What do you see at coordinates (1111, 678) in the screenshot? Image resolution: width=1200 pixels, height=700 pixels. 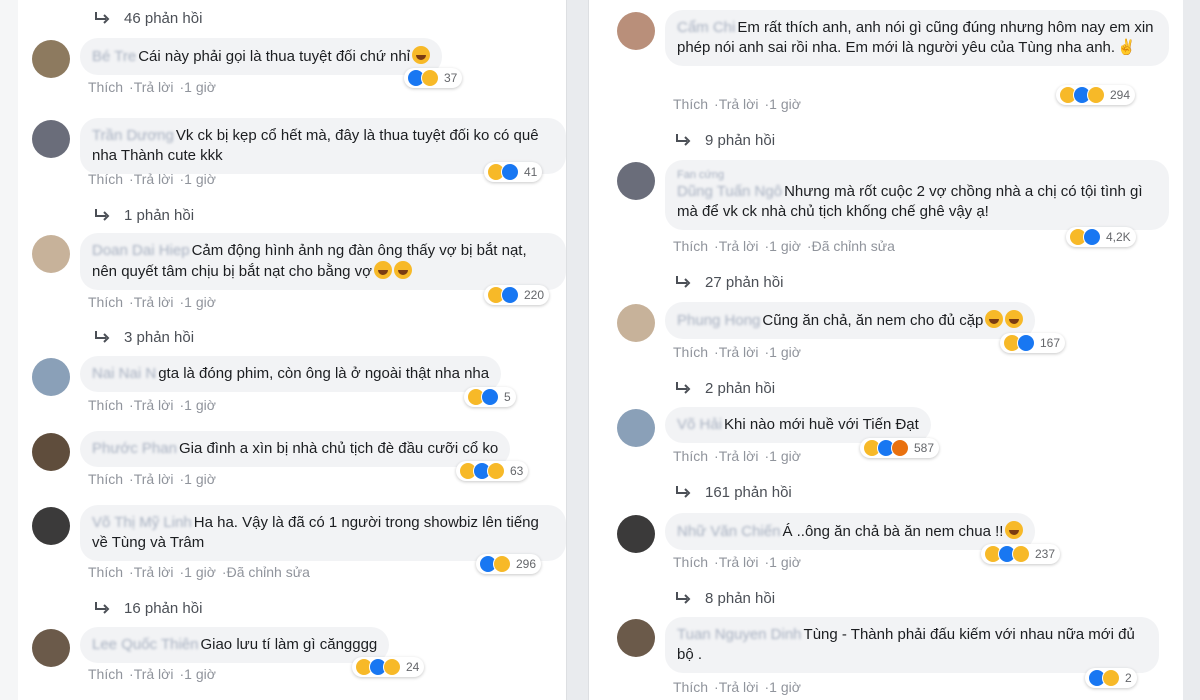 I see `reaction-summary: 2` at bounding box center [1111, 678].